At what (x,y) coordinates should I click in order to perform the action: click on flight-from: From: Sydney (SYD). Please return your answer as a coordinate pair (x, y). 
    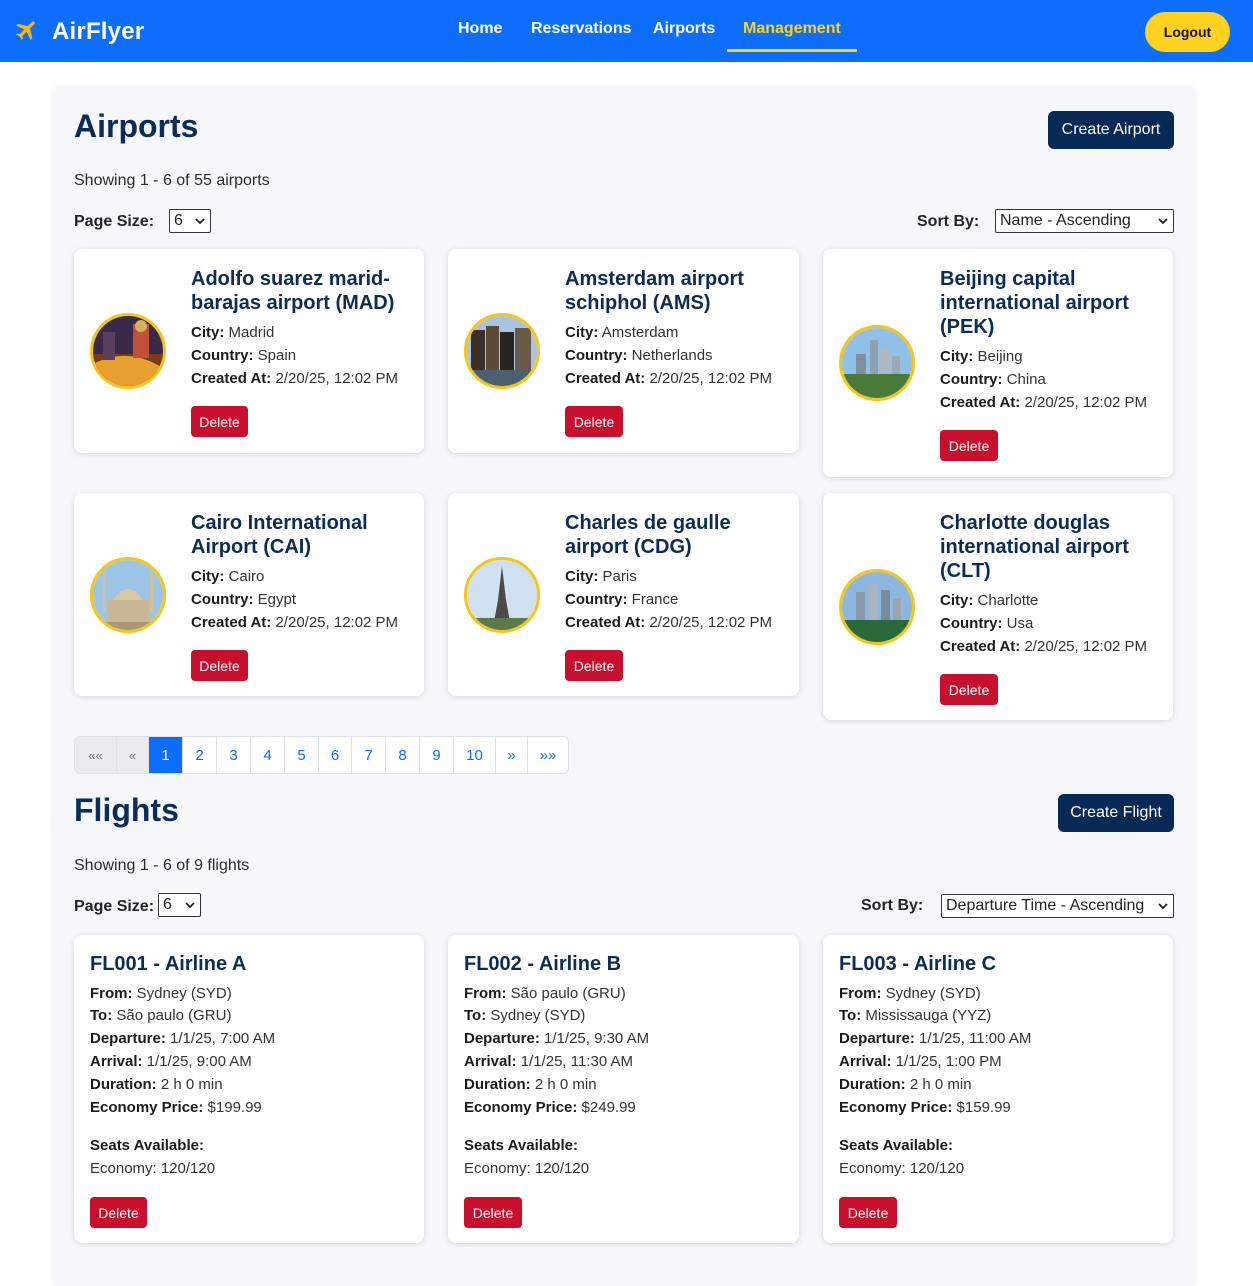
    Looking at the image, I should click on (161, 993).